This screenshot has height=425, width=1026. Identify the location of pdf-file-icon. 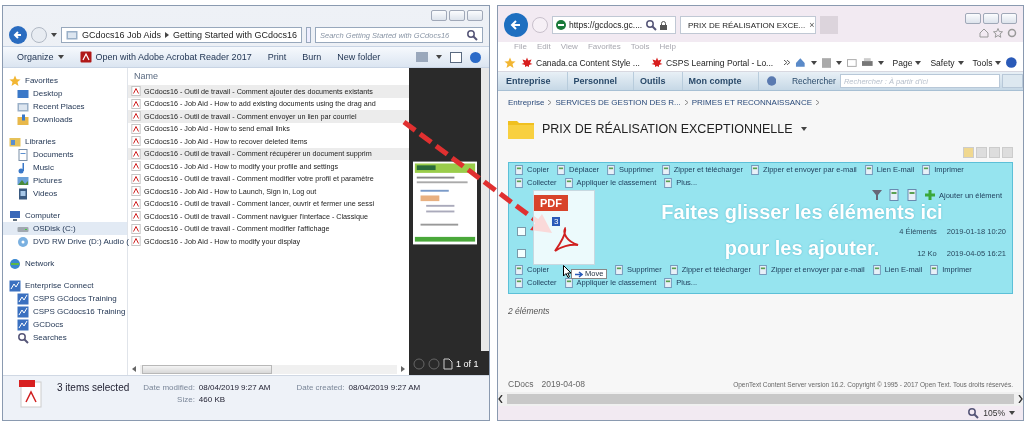
(31, 394).